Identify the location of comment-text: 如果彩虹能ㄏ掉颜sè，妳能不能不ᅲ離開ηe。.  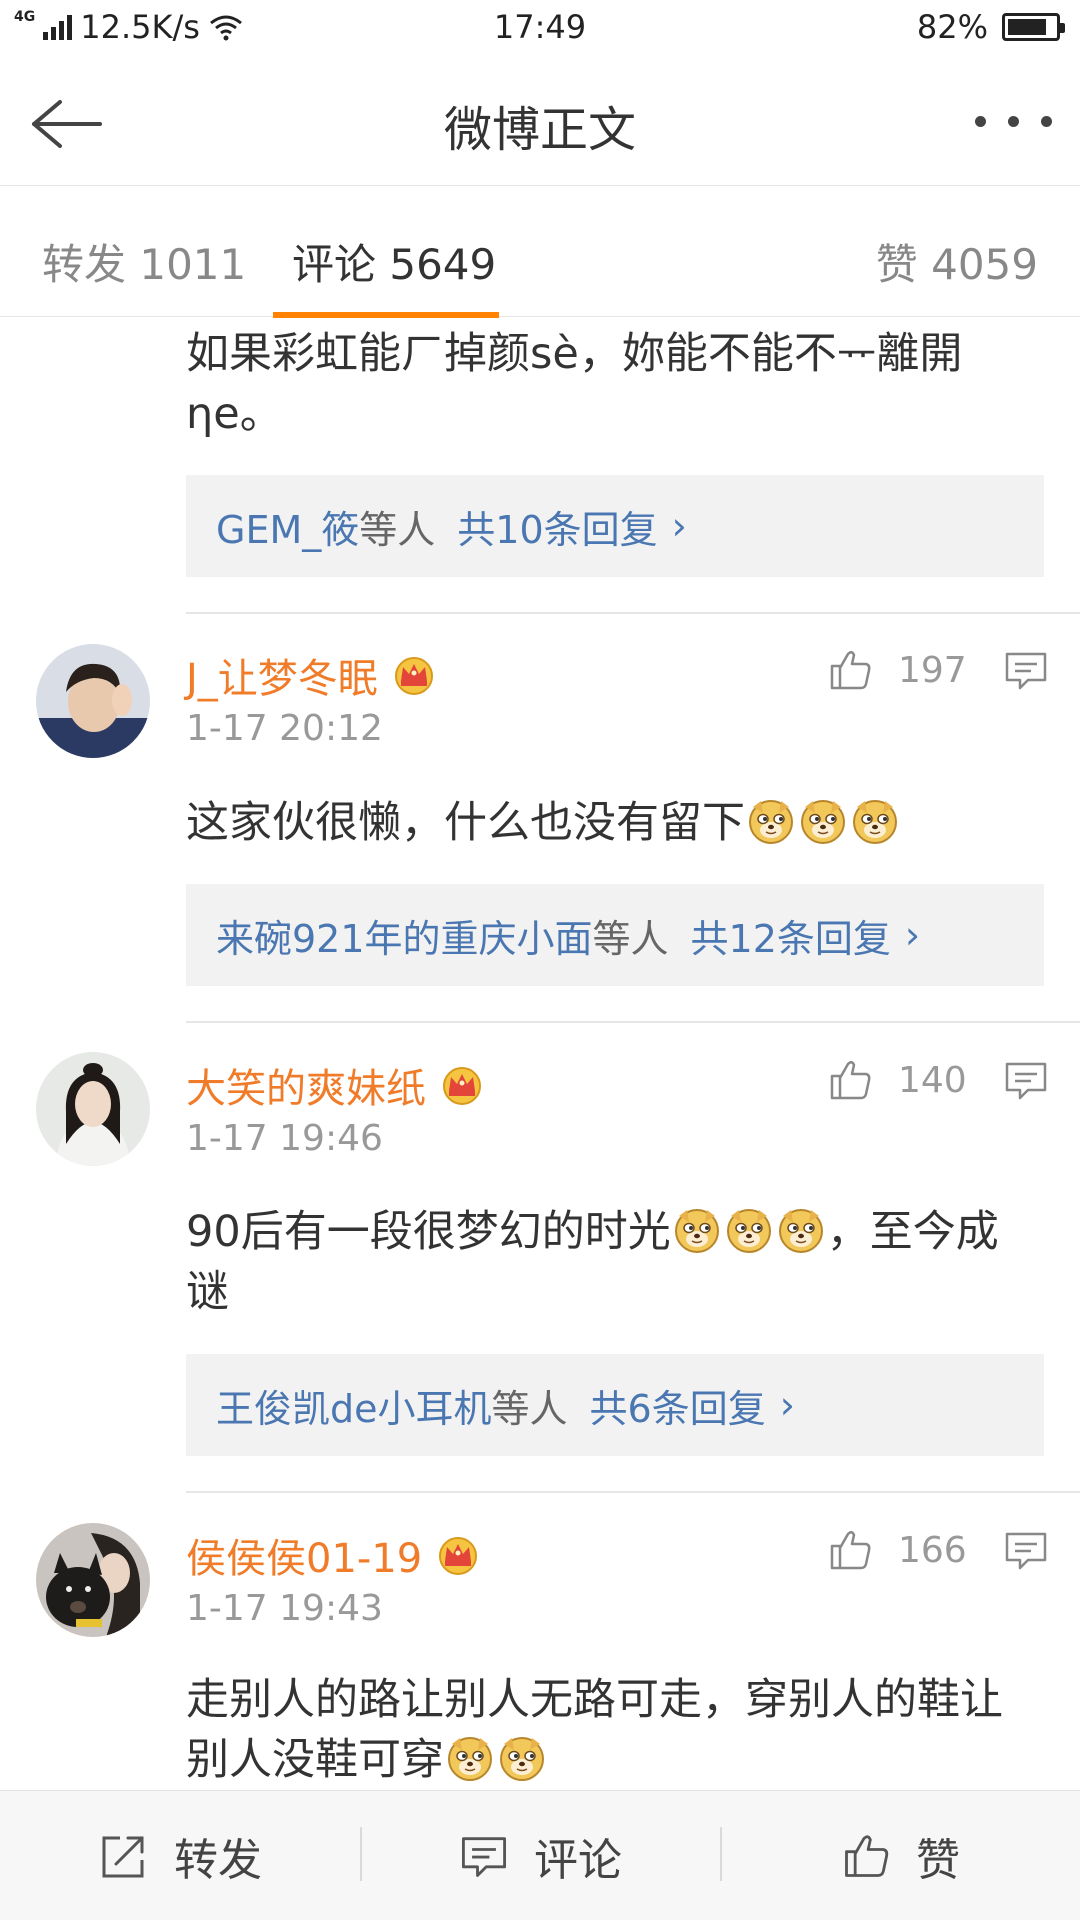
(574, 384).